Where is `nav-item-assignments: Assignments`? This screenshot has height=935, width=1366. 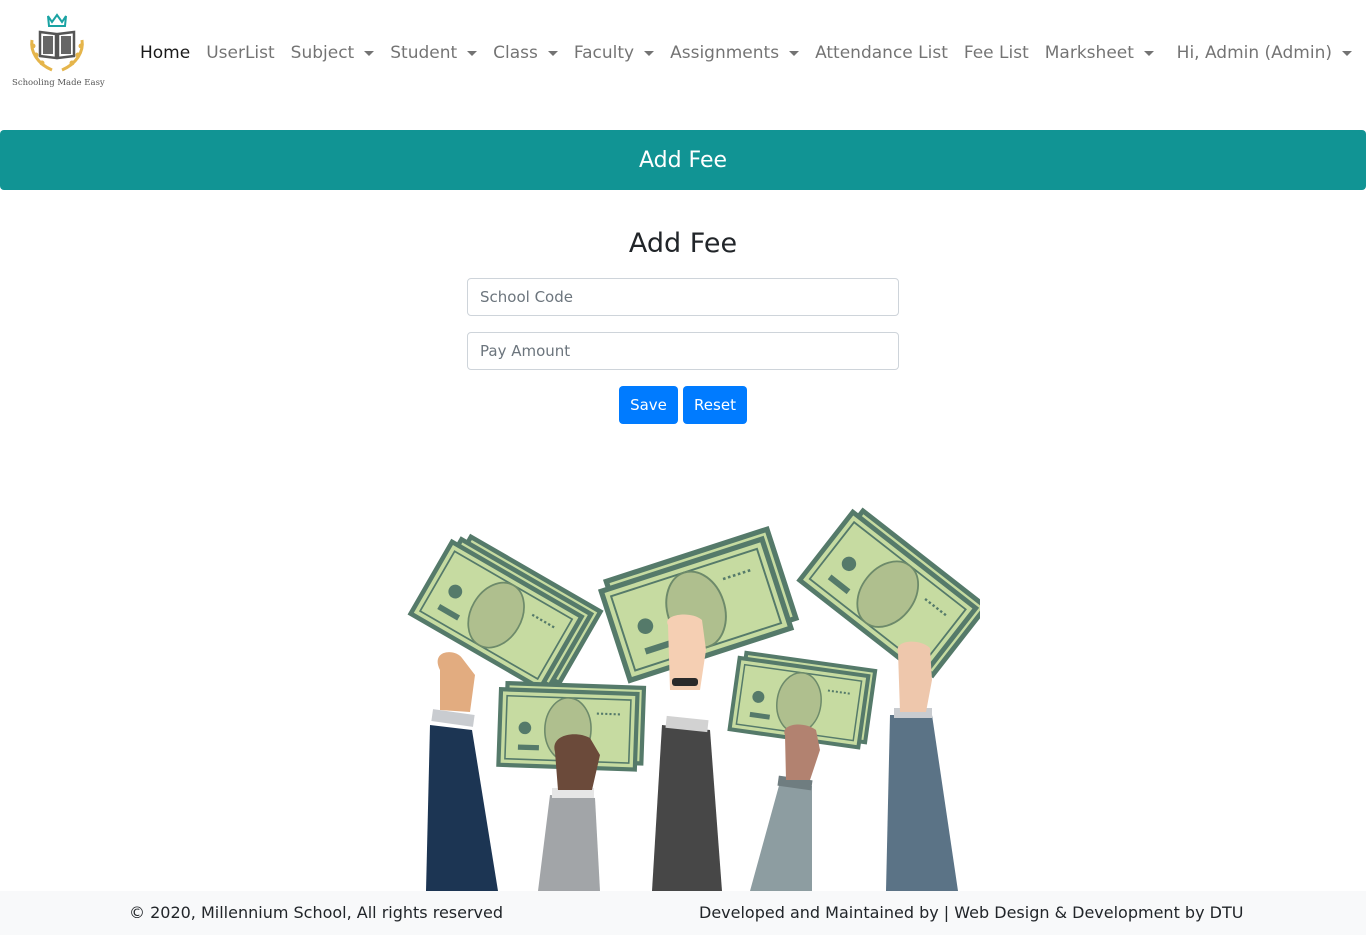 nav-item-assignments: Assignments is located at coordinates (734, 53).